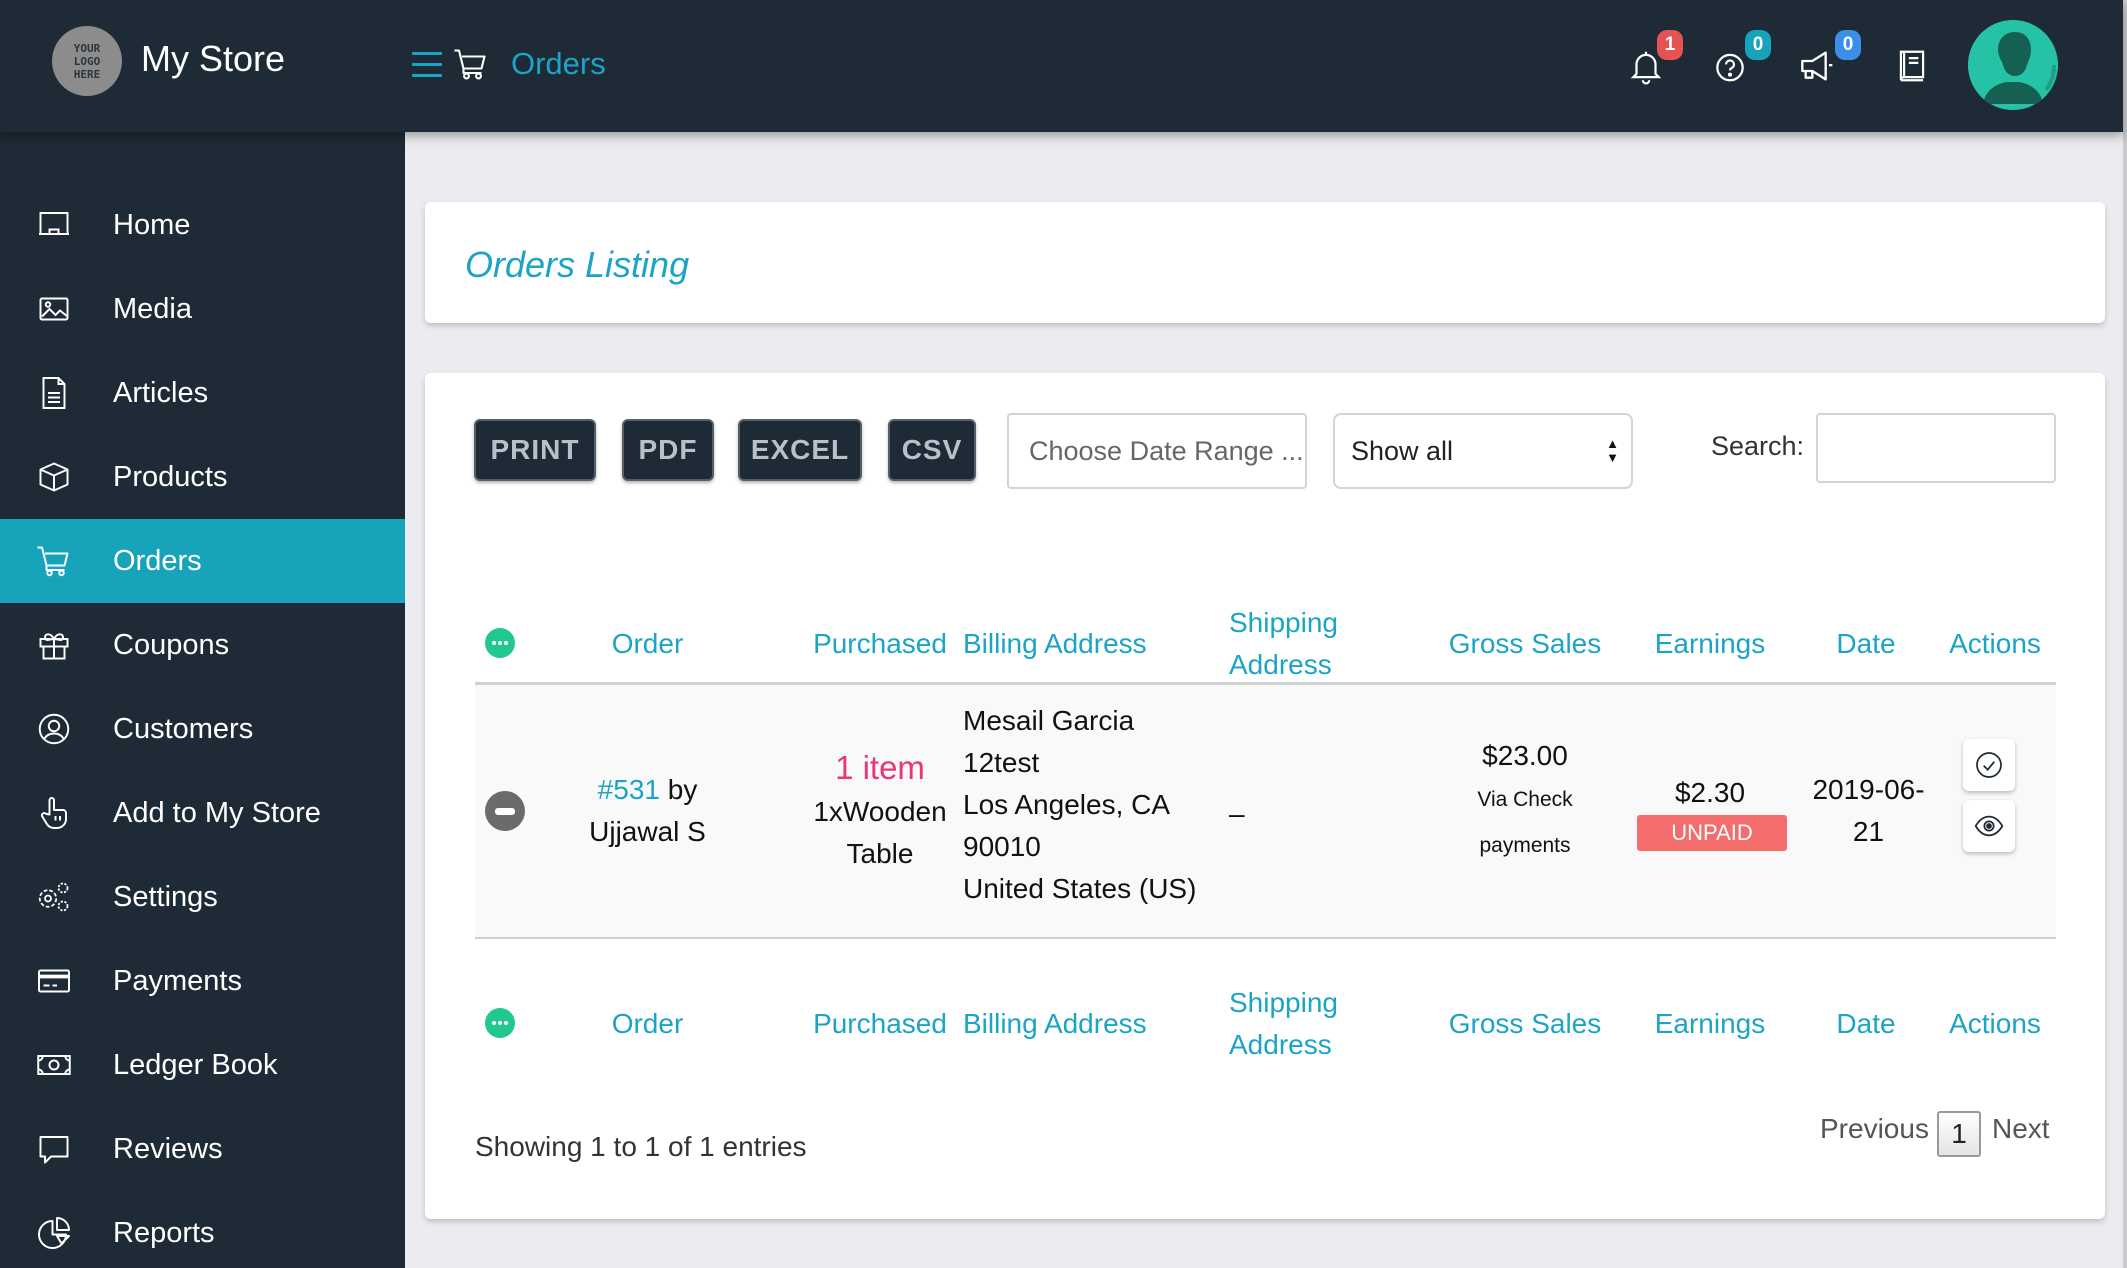 This screenshot has width=2127, height=1268. I want to click on footer-header-billing-address: Billing Address, so click(1055, 1023).